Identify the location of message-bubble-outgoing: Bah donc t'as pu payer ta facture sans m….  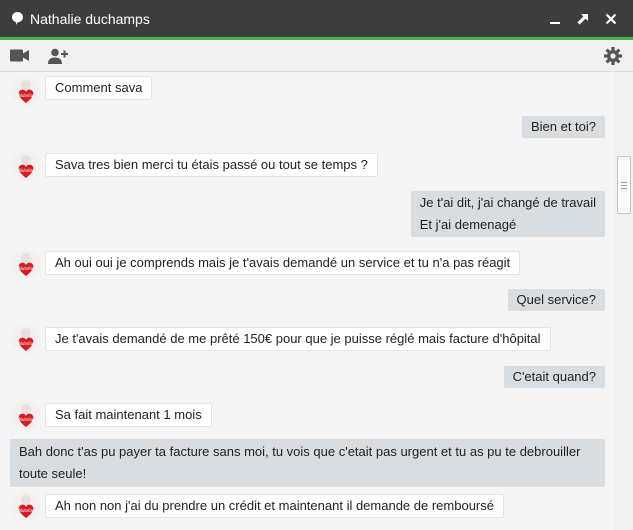
(307, 463).